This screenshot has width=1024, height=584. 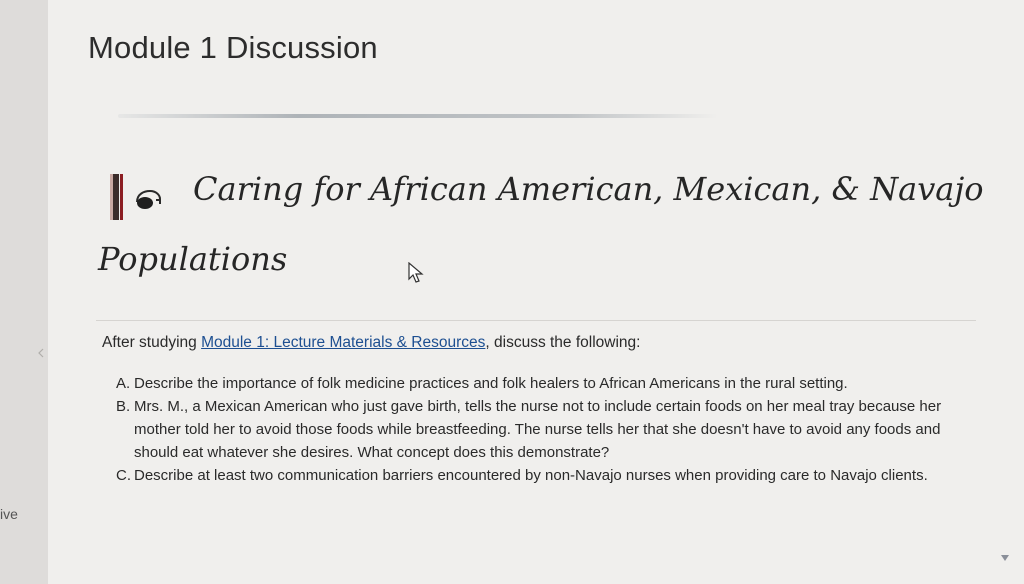 I want to click on title-rule, so click(x=418, y=116).